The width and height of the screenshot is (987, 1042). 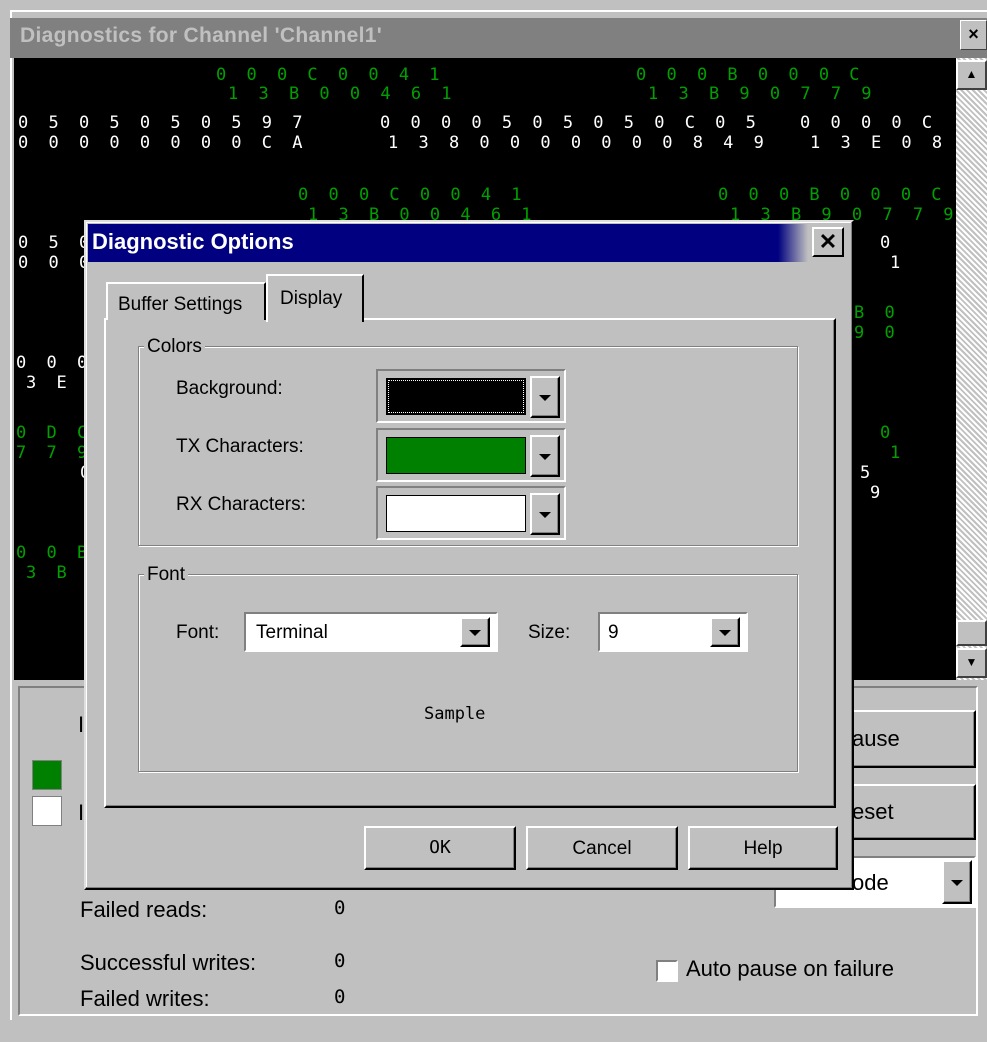 What do you see at coordinates (870, 882) in the screenshot?
I see `mode-select-value: ode` at bounding box center [870, 882].